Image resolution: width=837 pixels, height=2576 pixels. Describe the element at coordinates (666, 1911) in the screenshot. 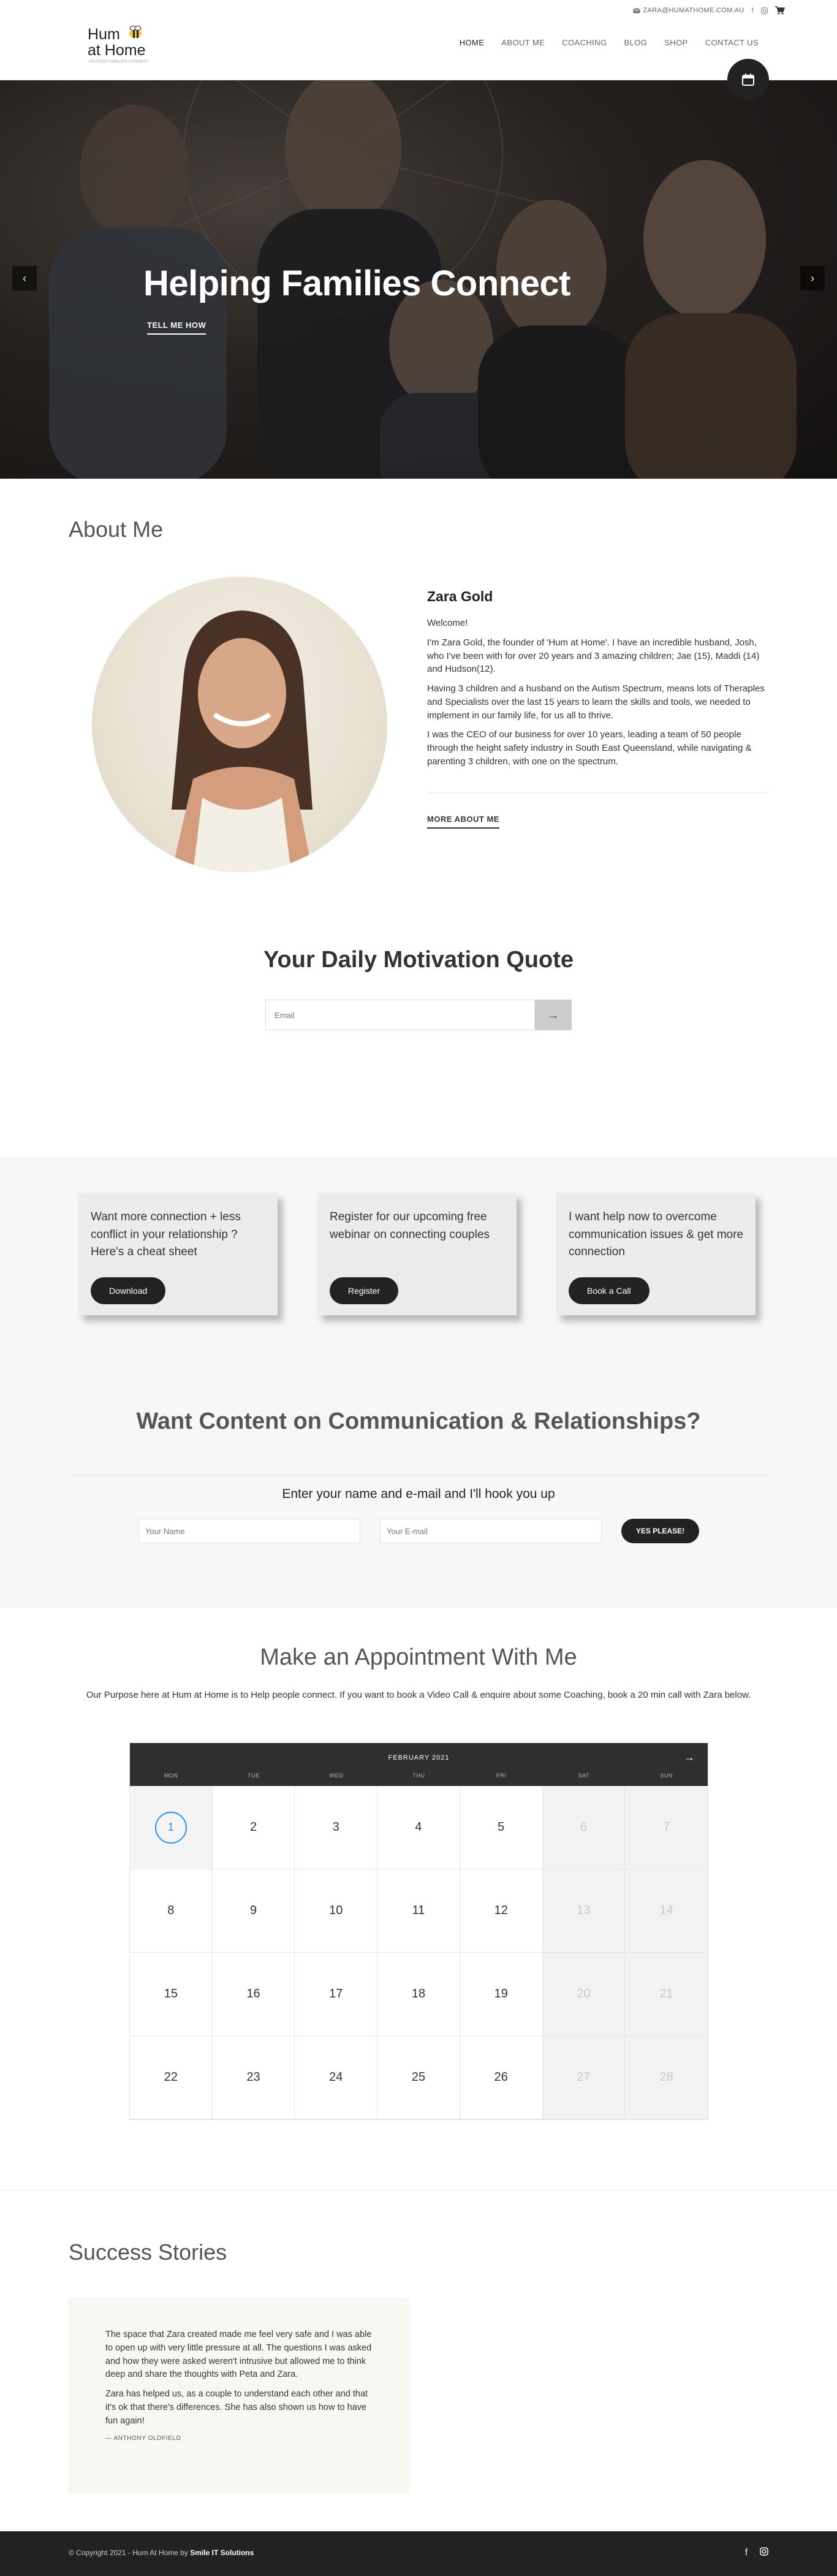

I see `calendar-day-unavailable: 14` at that location.